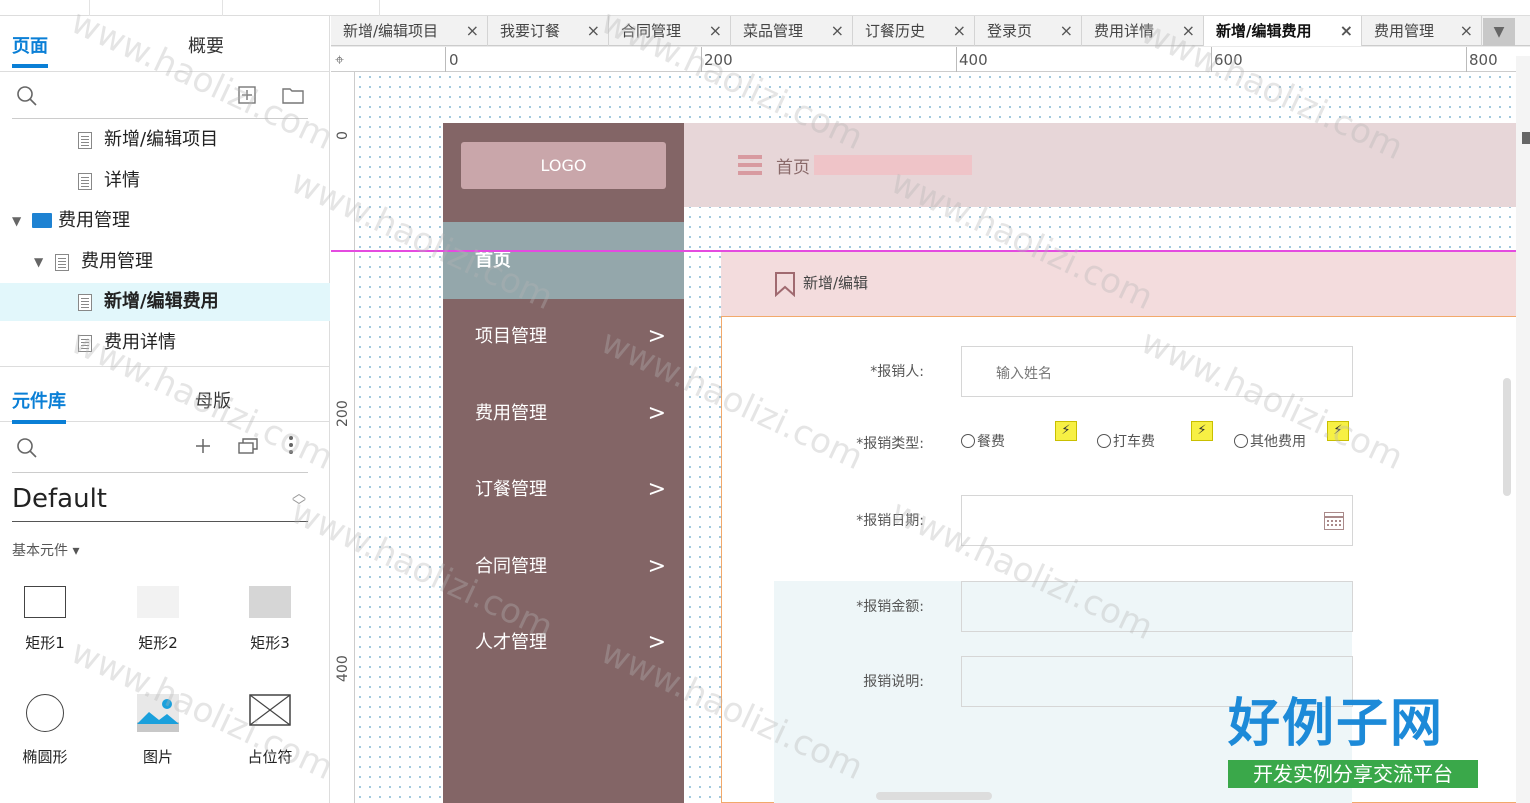 This screenshot has width=1530, height=803. I want to click on horizontal-scrollbar, so click(934, 796).